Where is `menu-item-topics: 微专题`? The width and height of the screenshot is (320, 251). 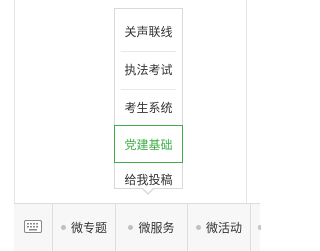
menu-item-topics: 微专题 is located at coordinates (84, 227).